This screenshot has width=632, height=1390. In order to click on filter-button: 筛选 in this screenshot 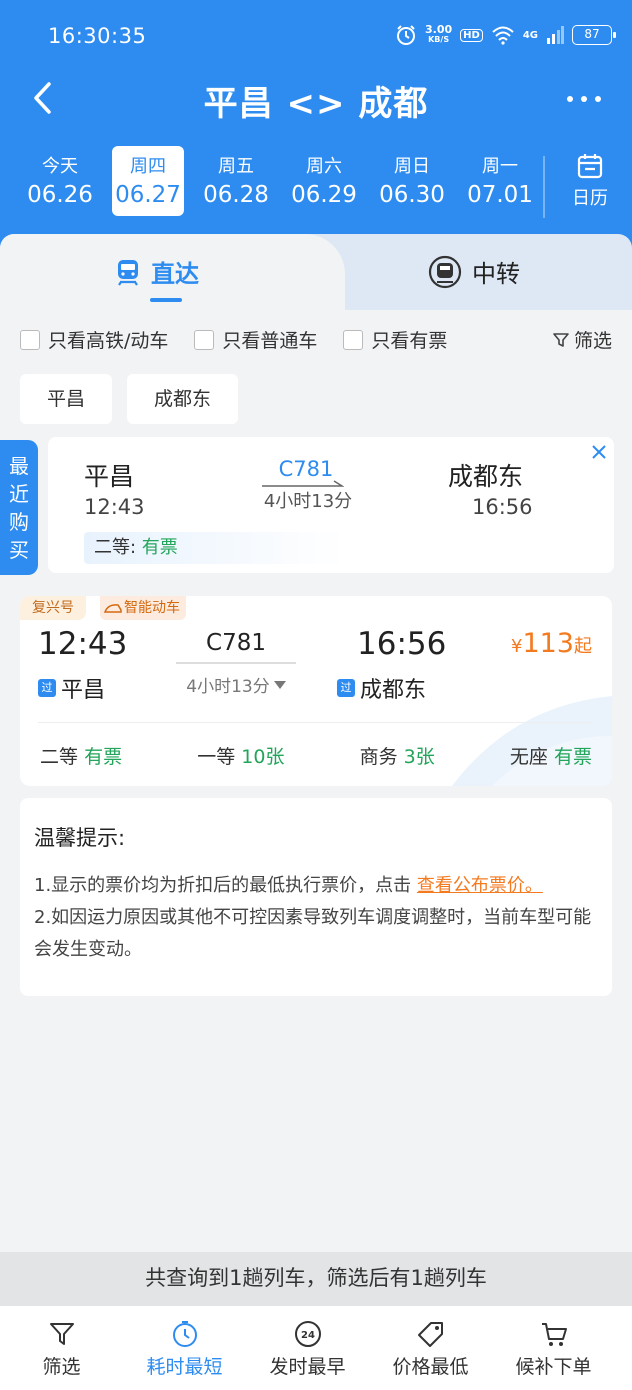, I will do `click(582, 339)`.